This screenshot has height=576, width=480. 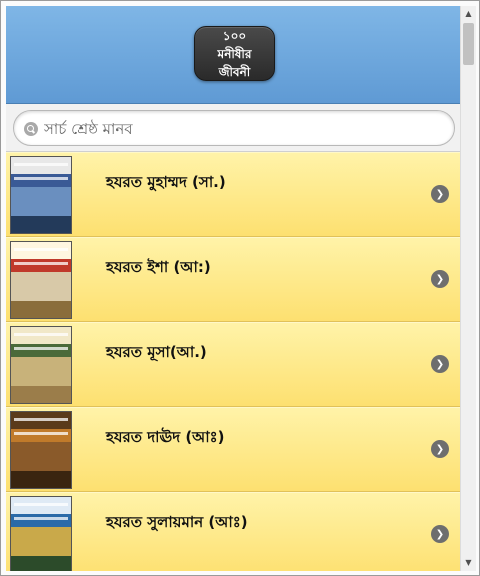 I want to click on list-item-title: হযরত সুলায়মান (আঃ), so click(x=177, y=522).